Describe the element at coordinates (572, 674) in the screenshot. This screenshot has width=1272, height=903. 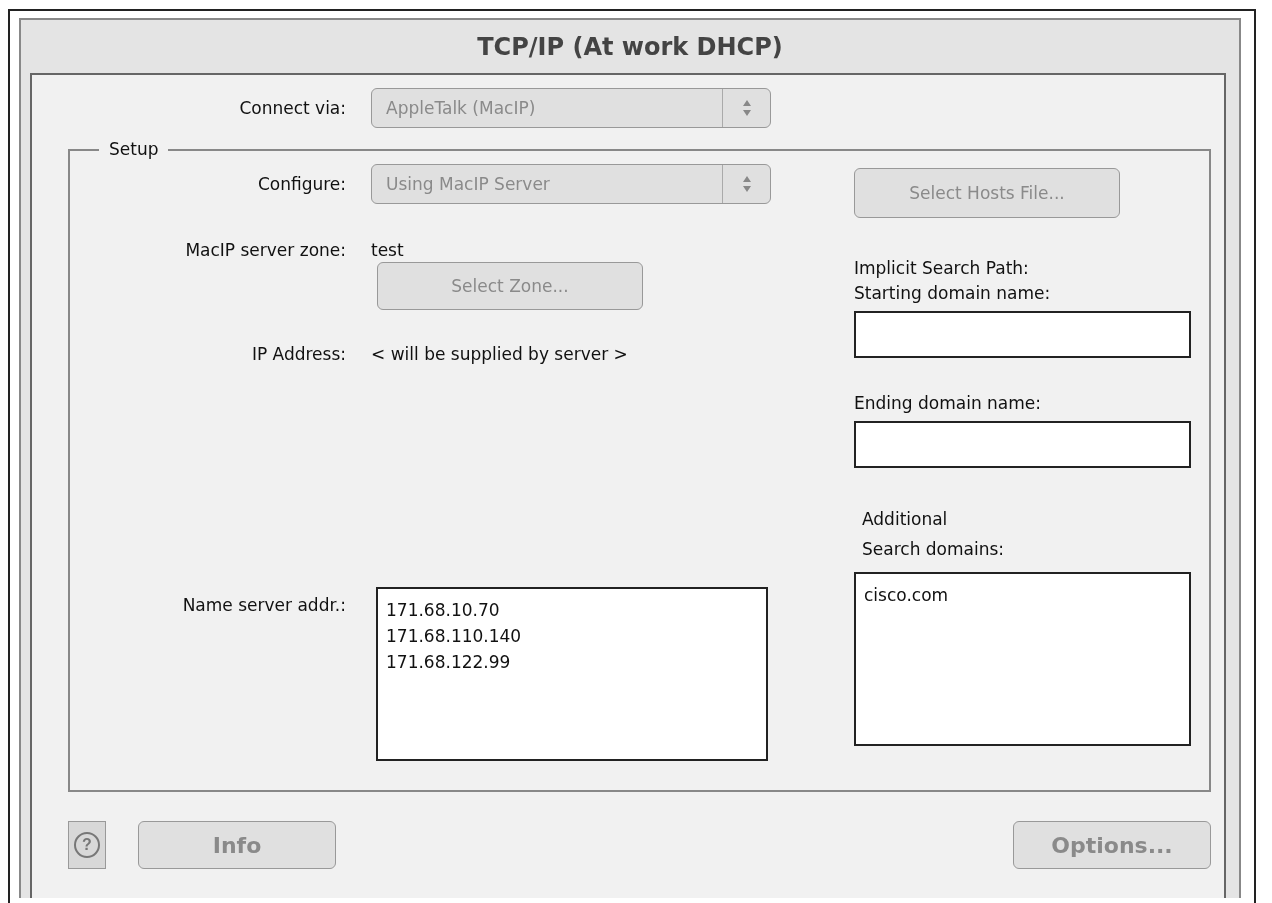
I see `name-server-list: 171.68.10.70 171.68.110.140 171.68.122.99` at that location.